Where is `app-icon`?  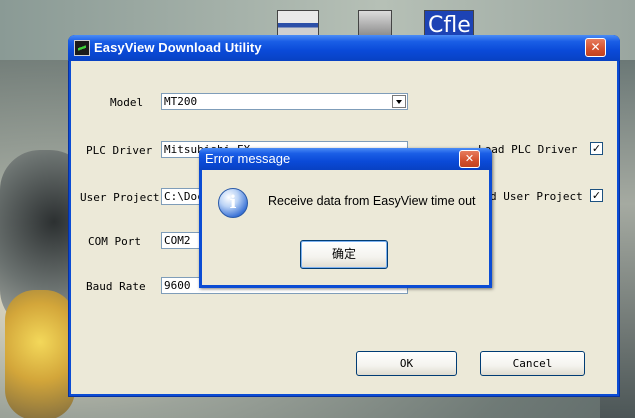 app-icon is located at coordinates (82, 48).